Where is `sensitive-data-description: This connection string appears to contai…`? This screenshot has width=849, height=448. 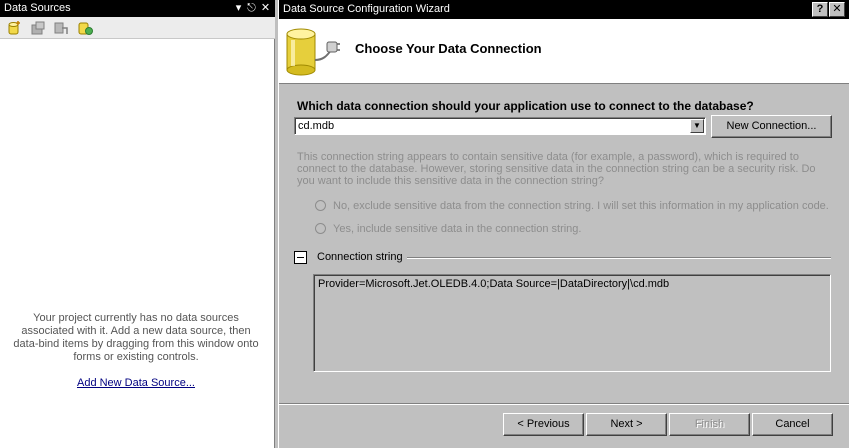 sensitive-data-description: This connection string appears to contai… is located at coordinates (556, 169).